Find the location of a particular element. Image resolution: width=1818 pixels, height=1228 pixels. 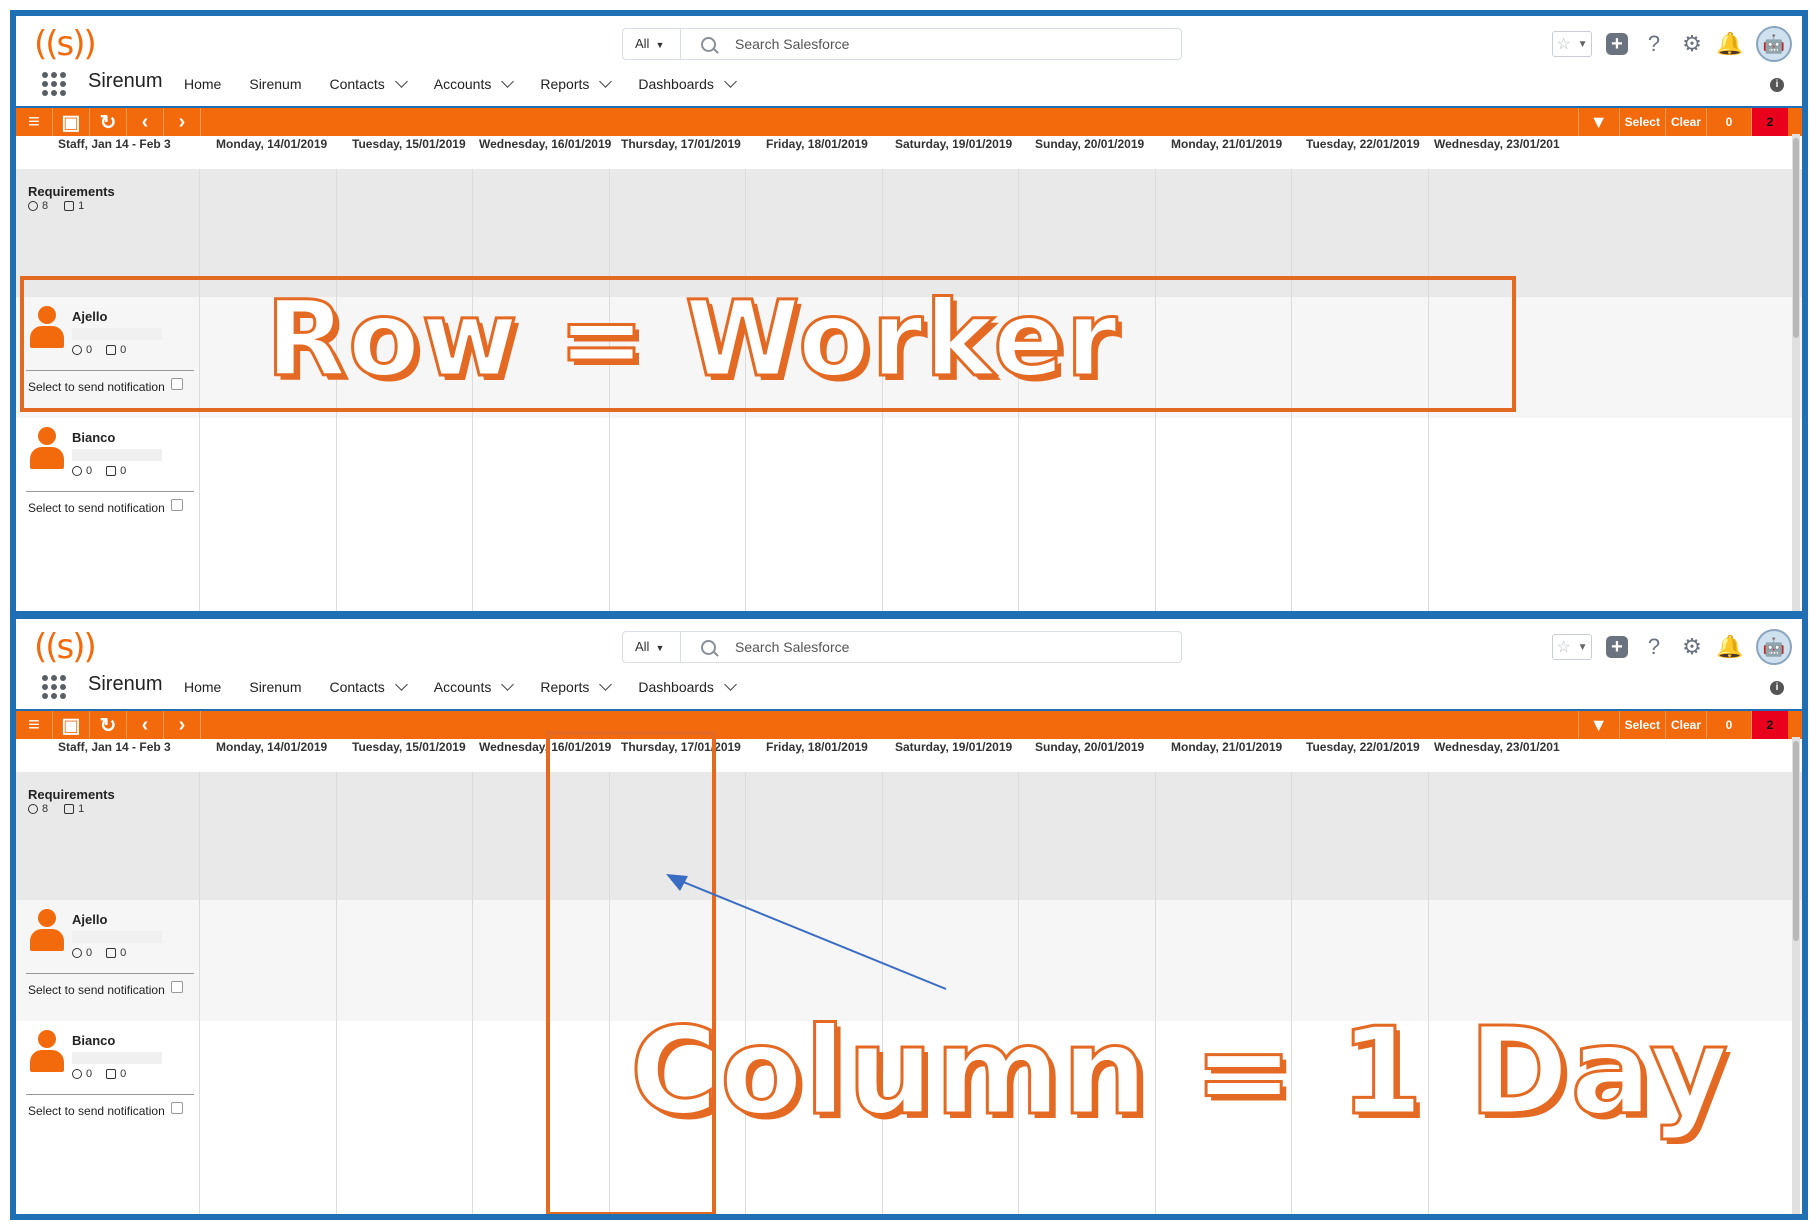

clear-button: Clear is located at coordinates (1685, 122).